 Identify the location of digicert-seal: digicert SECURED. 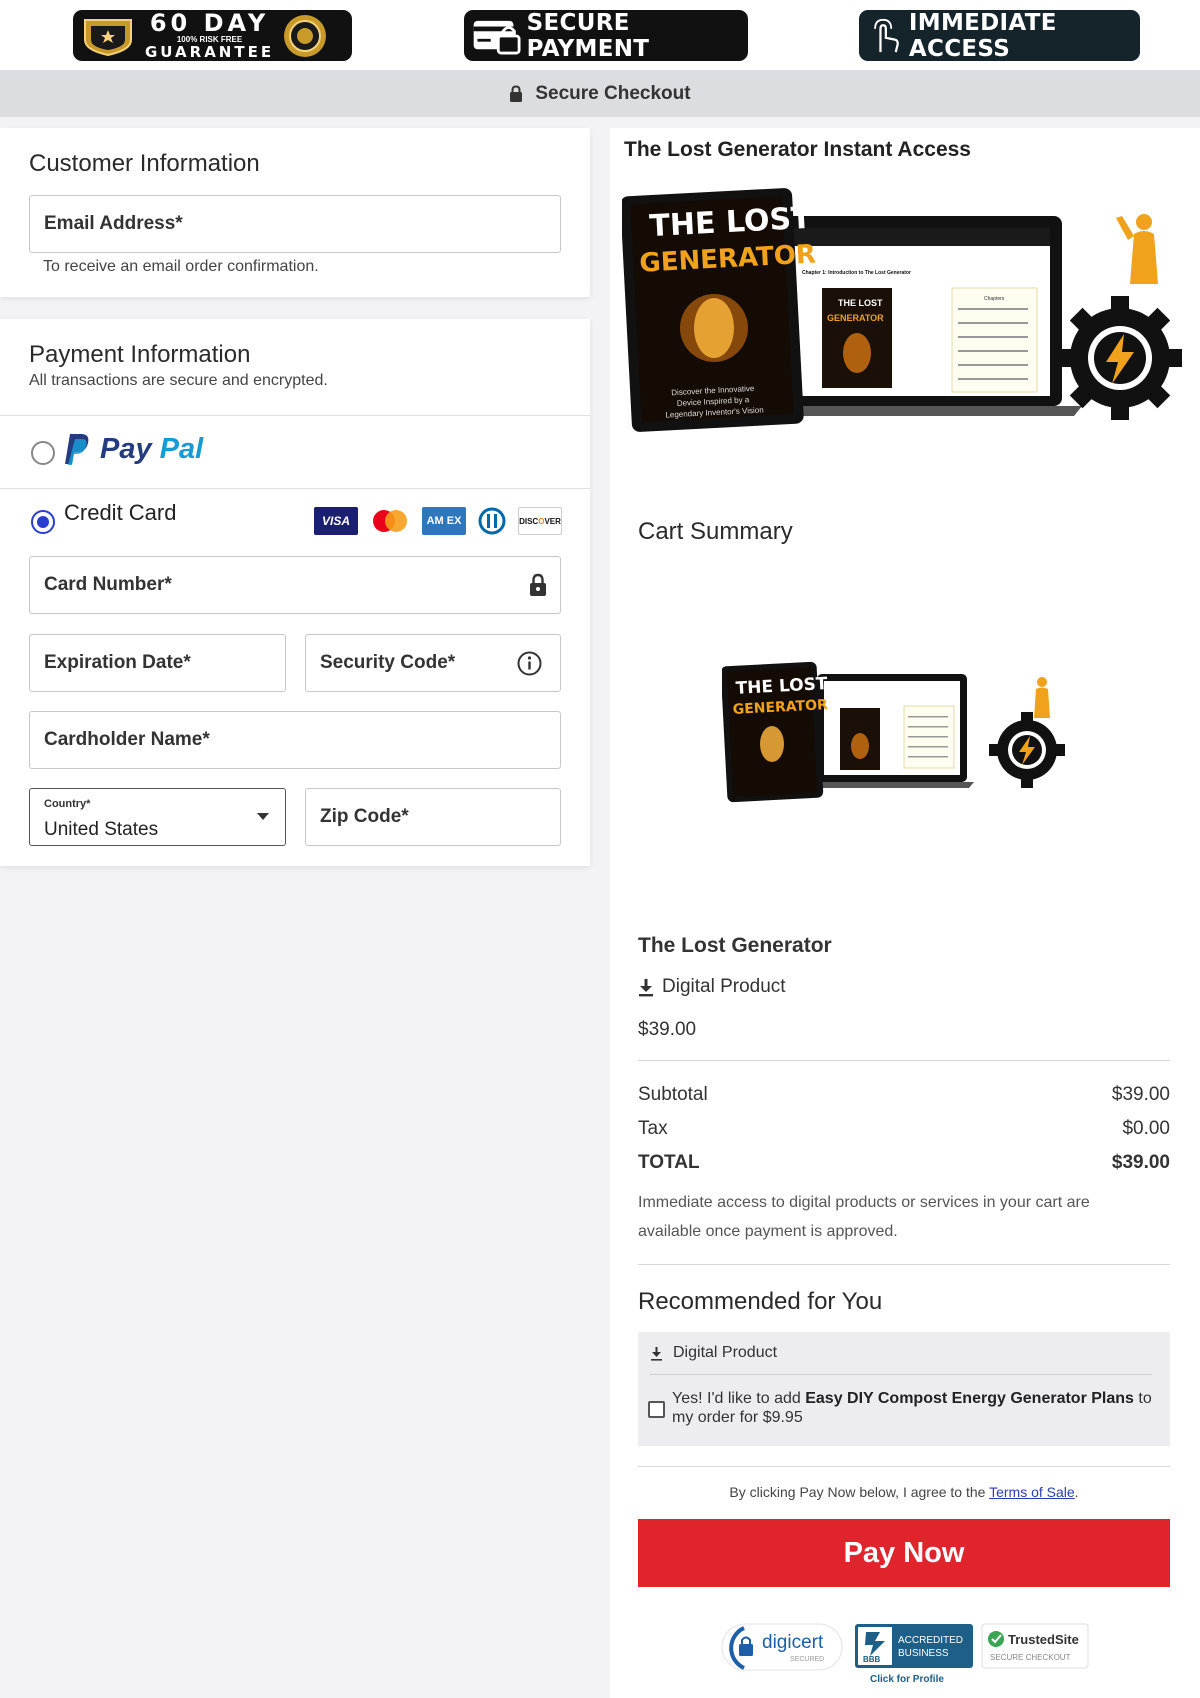
(782, 1647).